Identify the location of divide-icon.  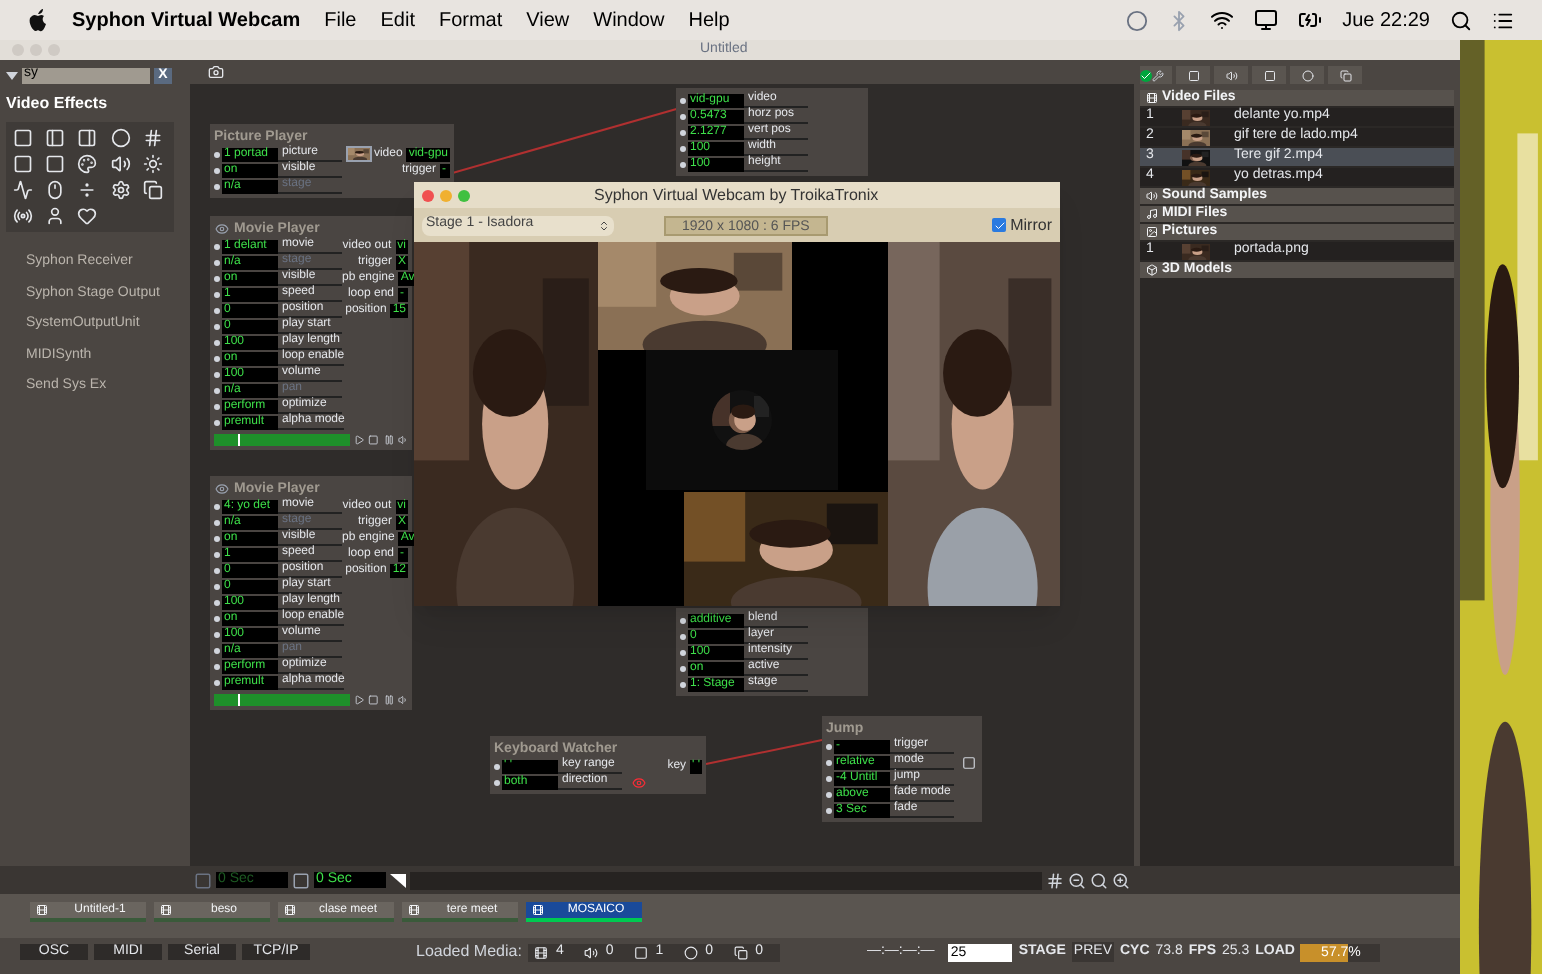
(87, 190).